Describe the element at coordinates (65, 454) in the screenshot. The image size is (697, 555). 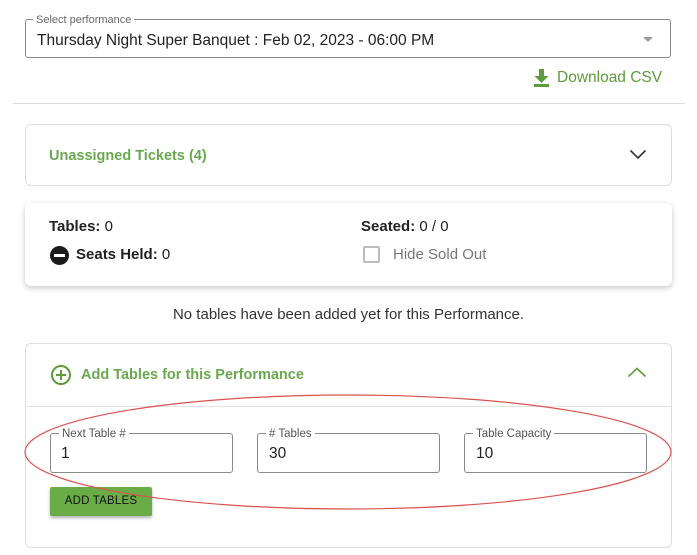
I see `next-table-number-value: 1` at that location.